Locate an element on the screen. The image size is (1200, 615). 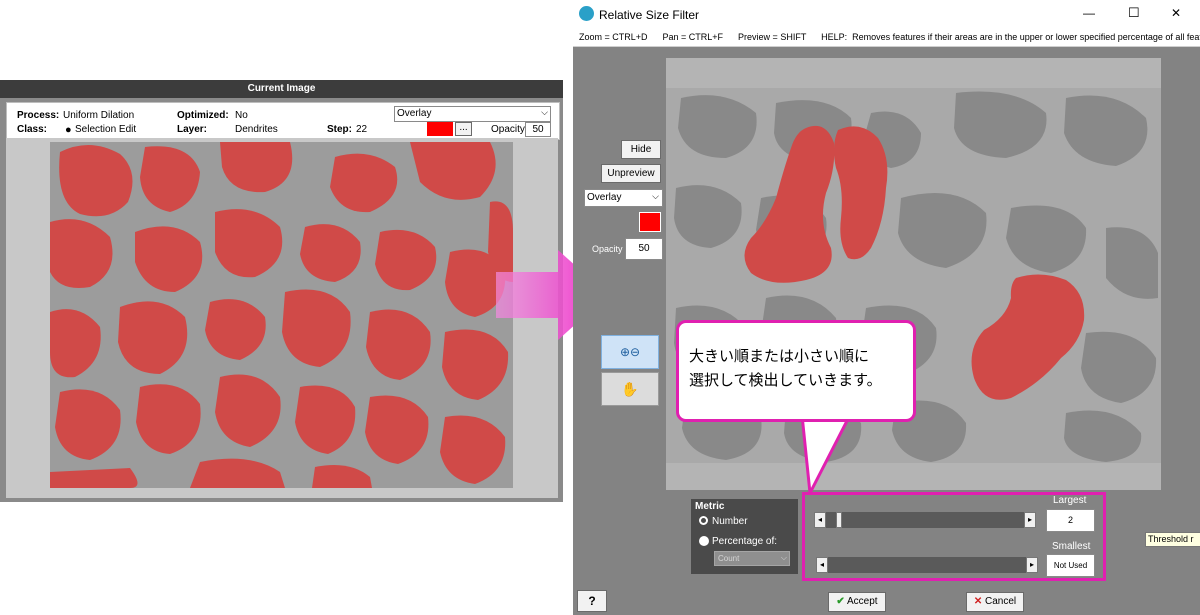
hand-icon: ✋ is located at coordinates (630, 389).